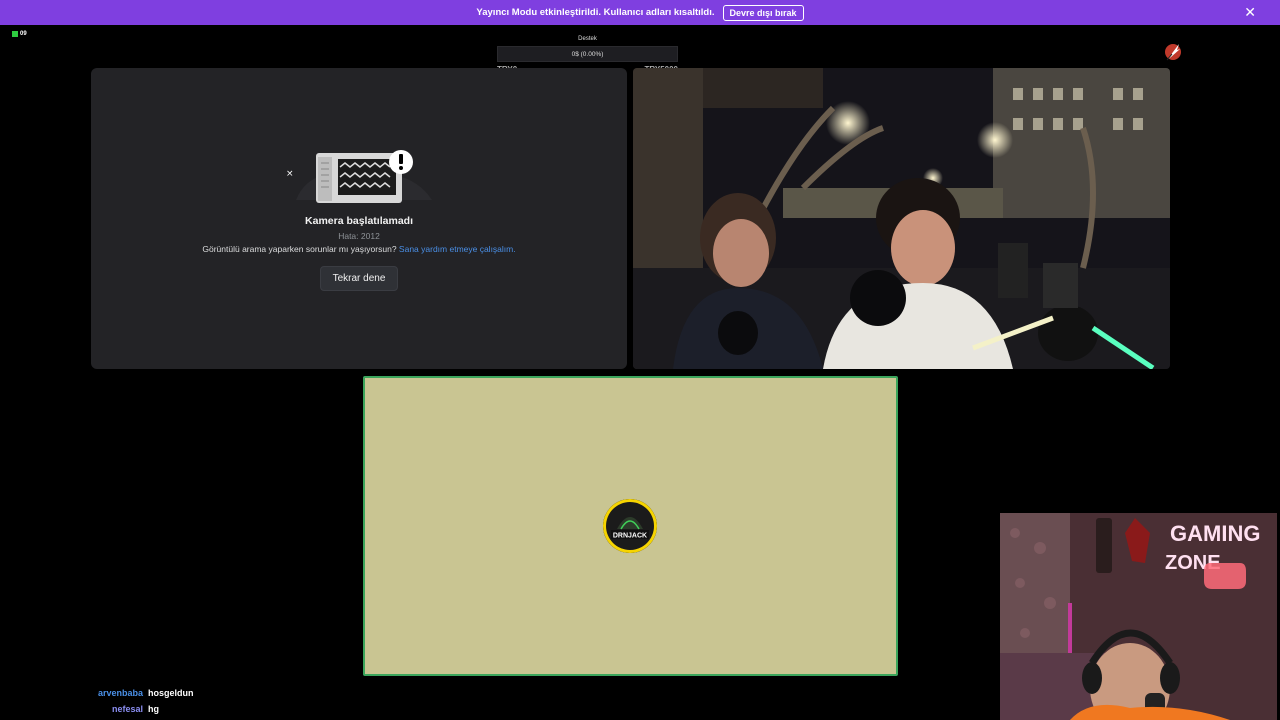 The height and width of the screenshot is (720, 1280). I want to click on donation-goal: Destek 0$ (0.00%) TRY0 TRY5000, so click(587, 55).